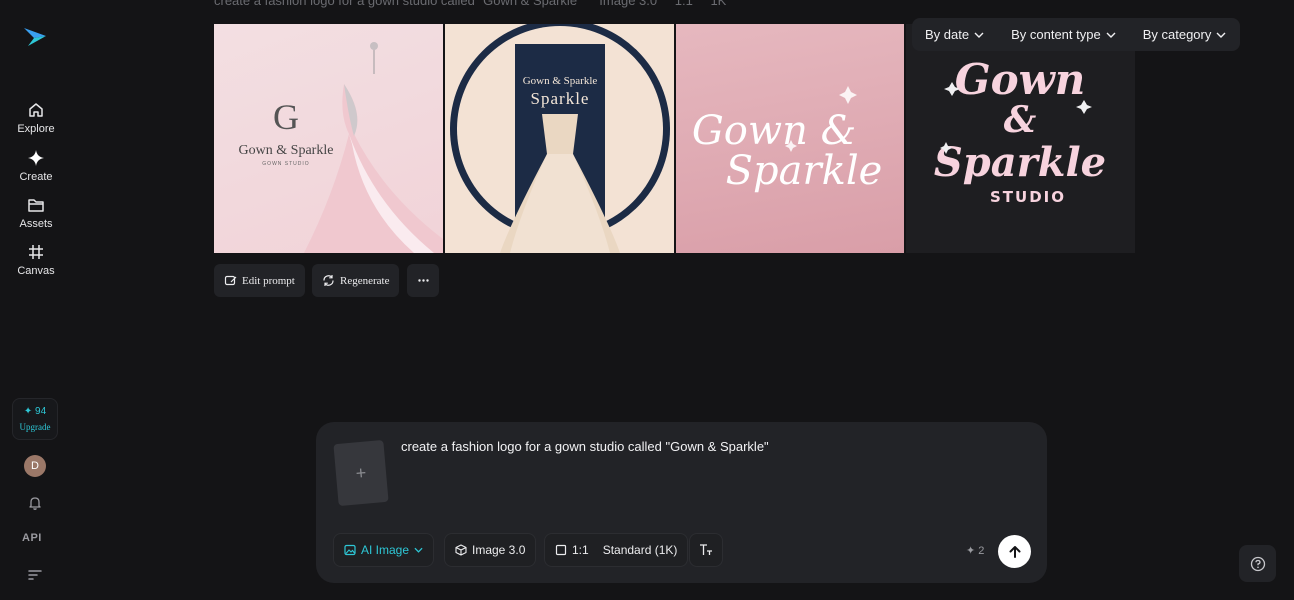 The height and width of the screenshot is (600, 1294). What do you see at coordinates (1020, 120) in the screenshot?
I see `img4-line2: &` at bounding box center [1020, 120].